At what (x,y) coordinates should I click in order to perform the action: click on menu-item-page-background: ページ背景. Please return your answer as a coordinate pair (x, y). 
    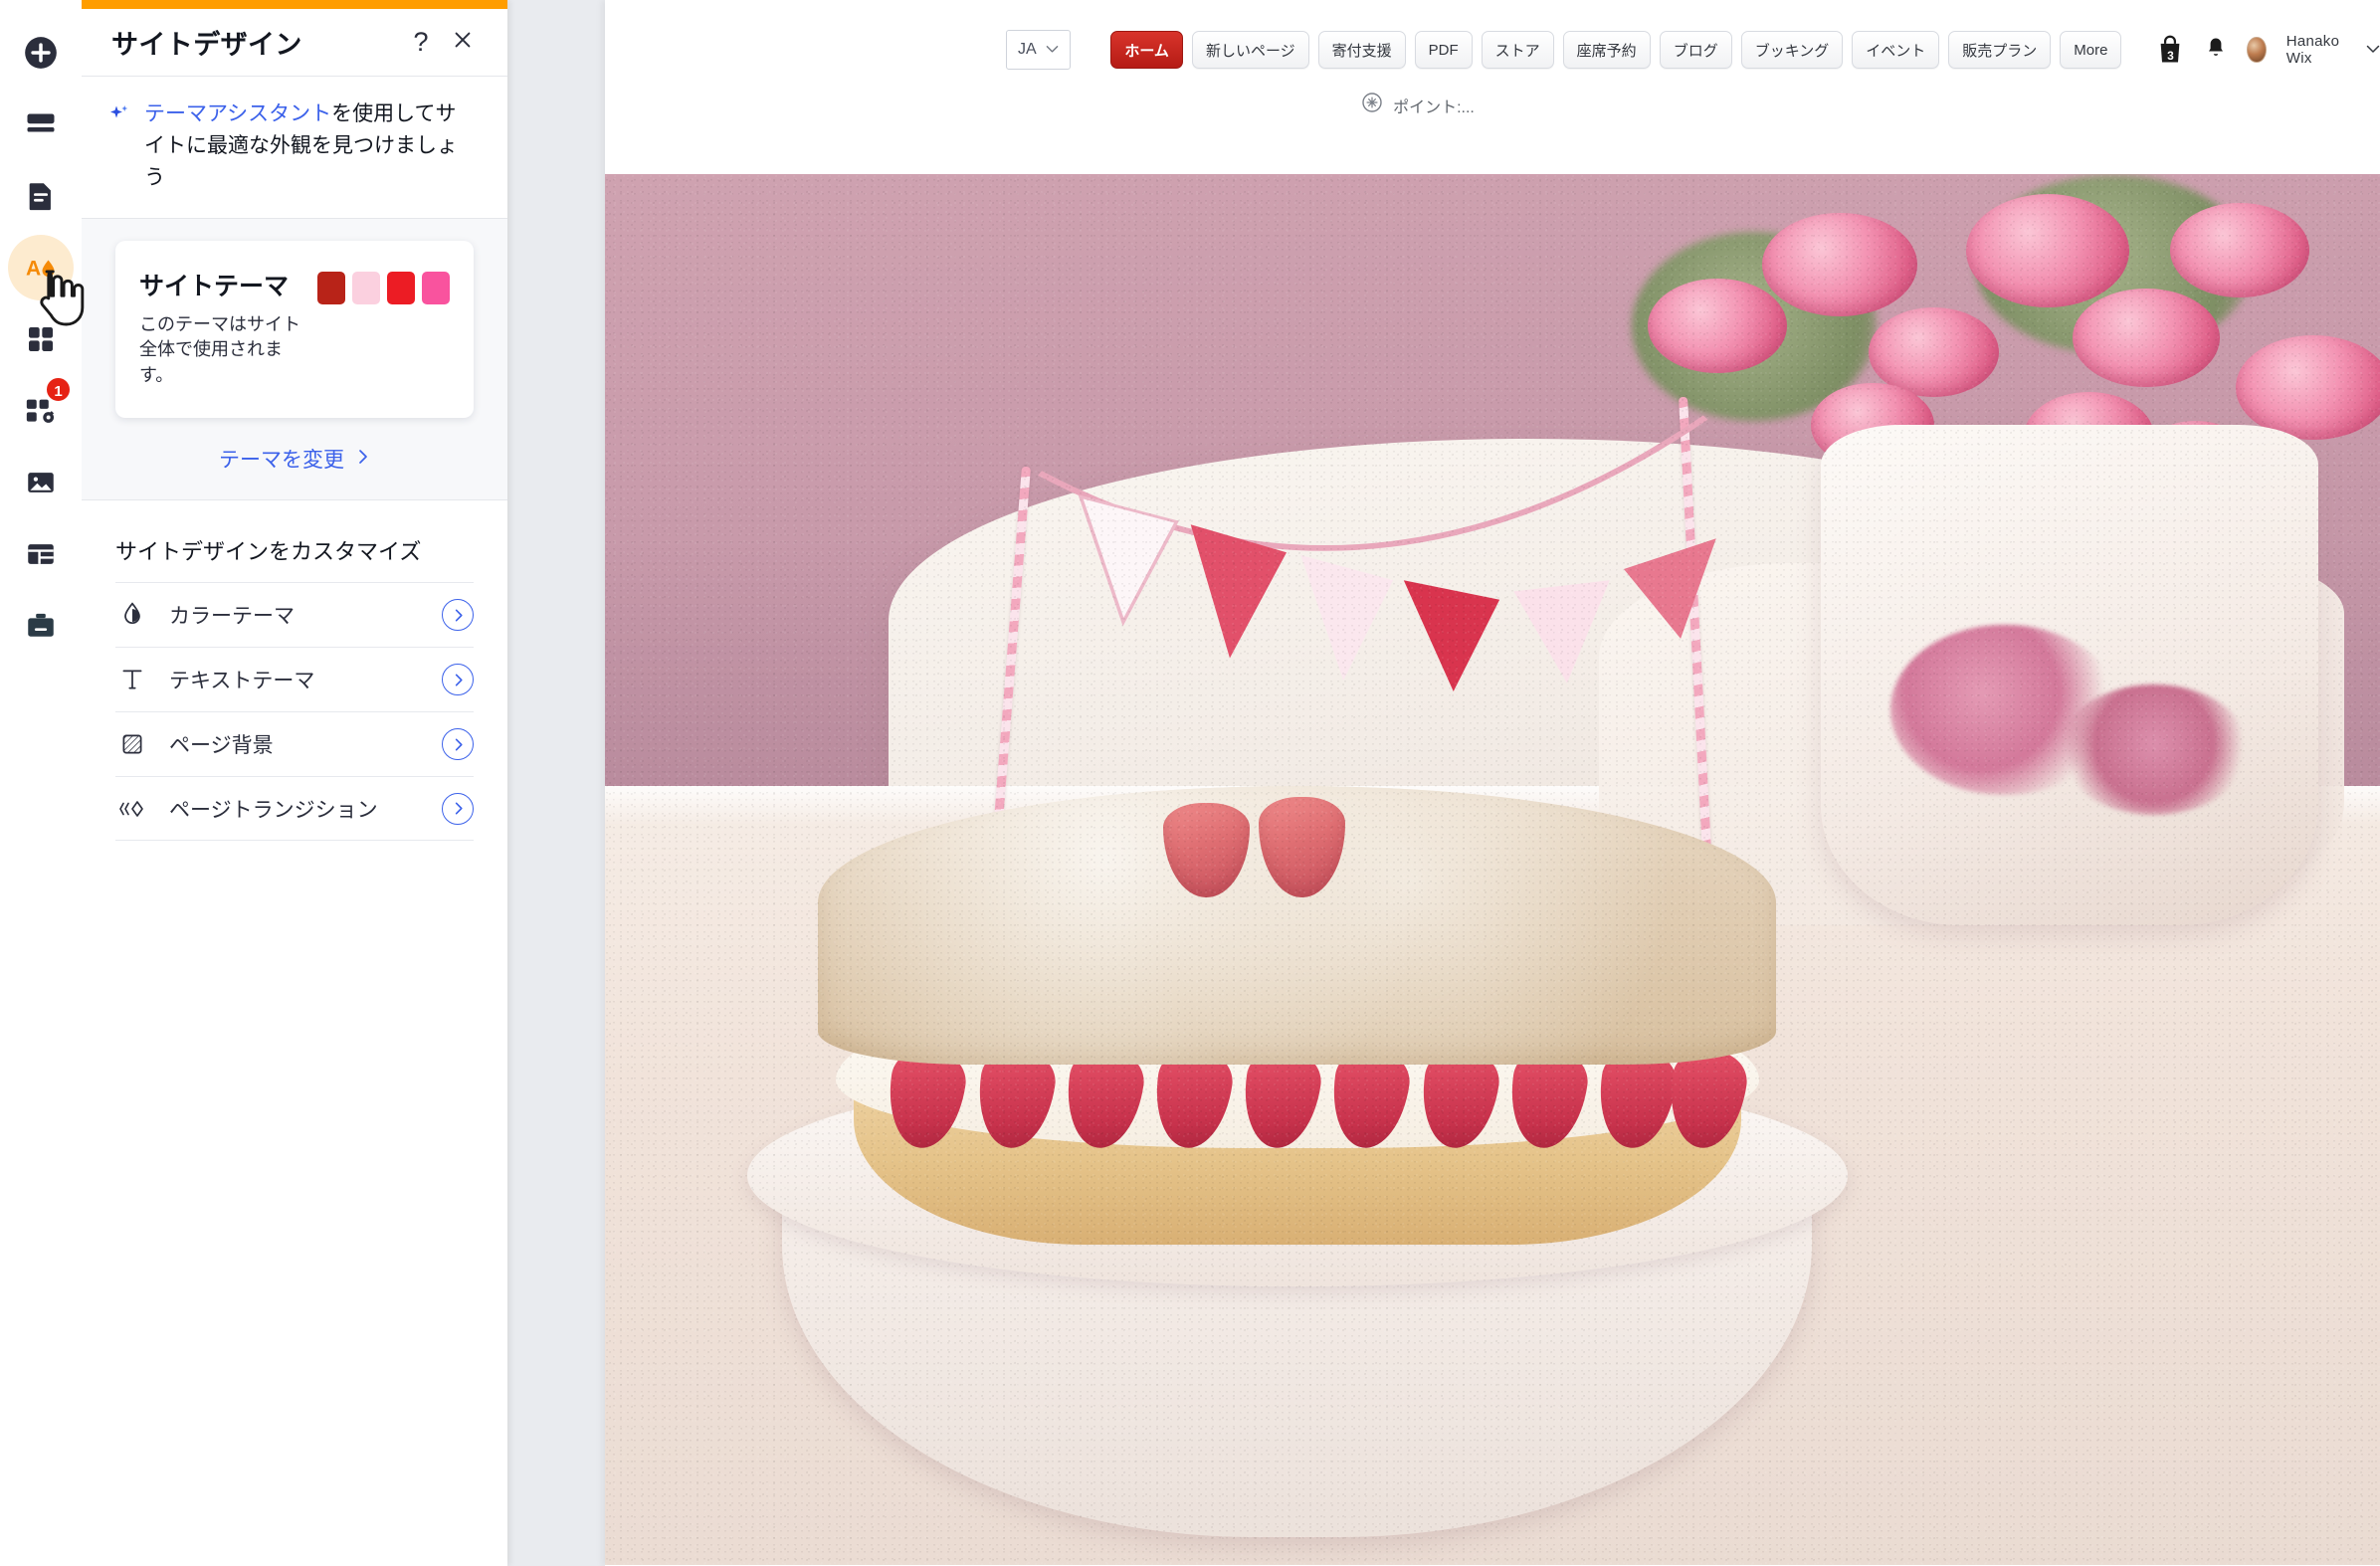
    Looking at the image, I should click on (294, 743).